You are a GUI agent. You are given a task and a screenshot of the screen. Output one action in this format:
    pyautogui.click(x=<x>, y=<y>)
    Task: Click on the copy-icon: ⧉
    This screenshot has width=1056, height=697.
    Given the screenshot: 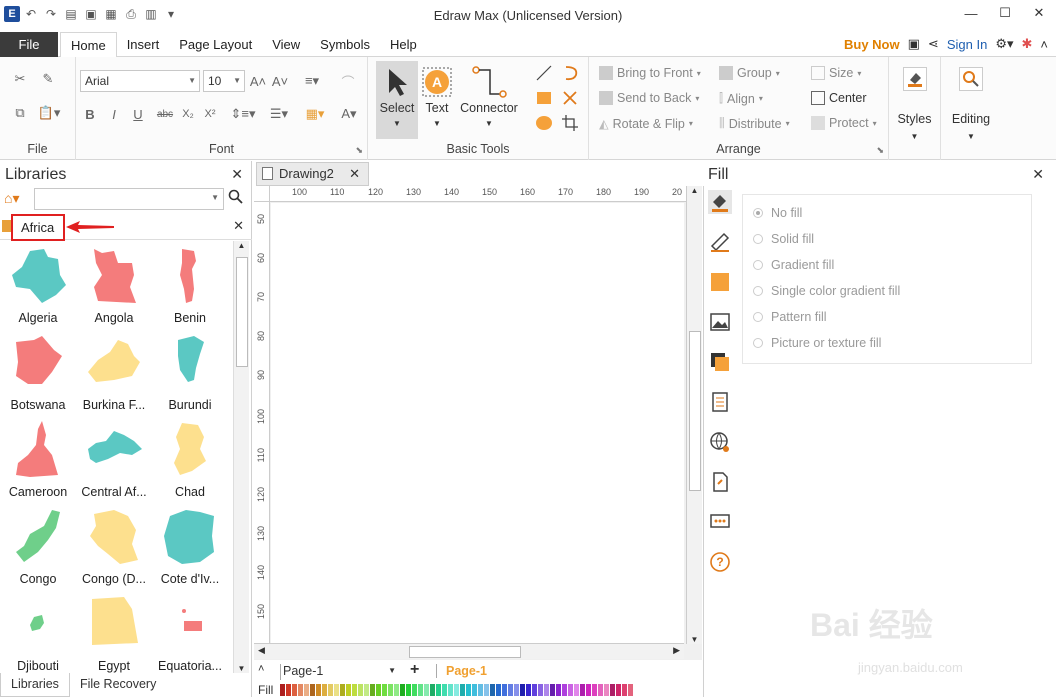 What is the action you would take?
    pyautogui.click(x=20, y=113)
    